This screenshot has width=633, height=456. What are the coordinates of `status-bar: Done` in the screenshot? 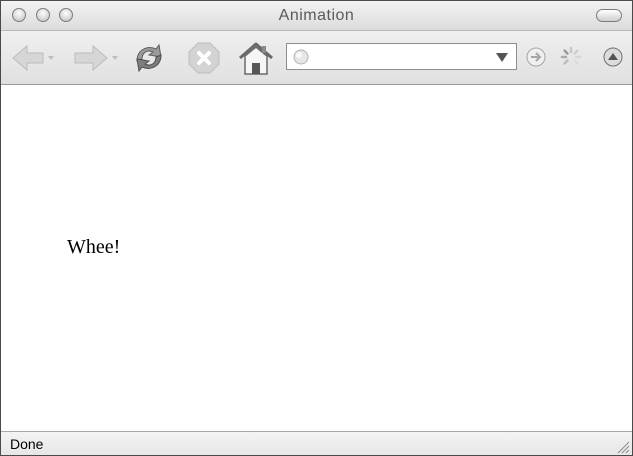 It's located at (316, 443).